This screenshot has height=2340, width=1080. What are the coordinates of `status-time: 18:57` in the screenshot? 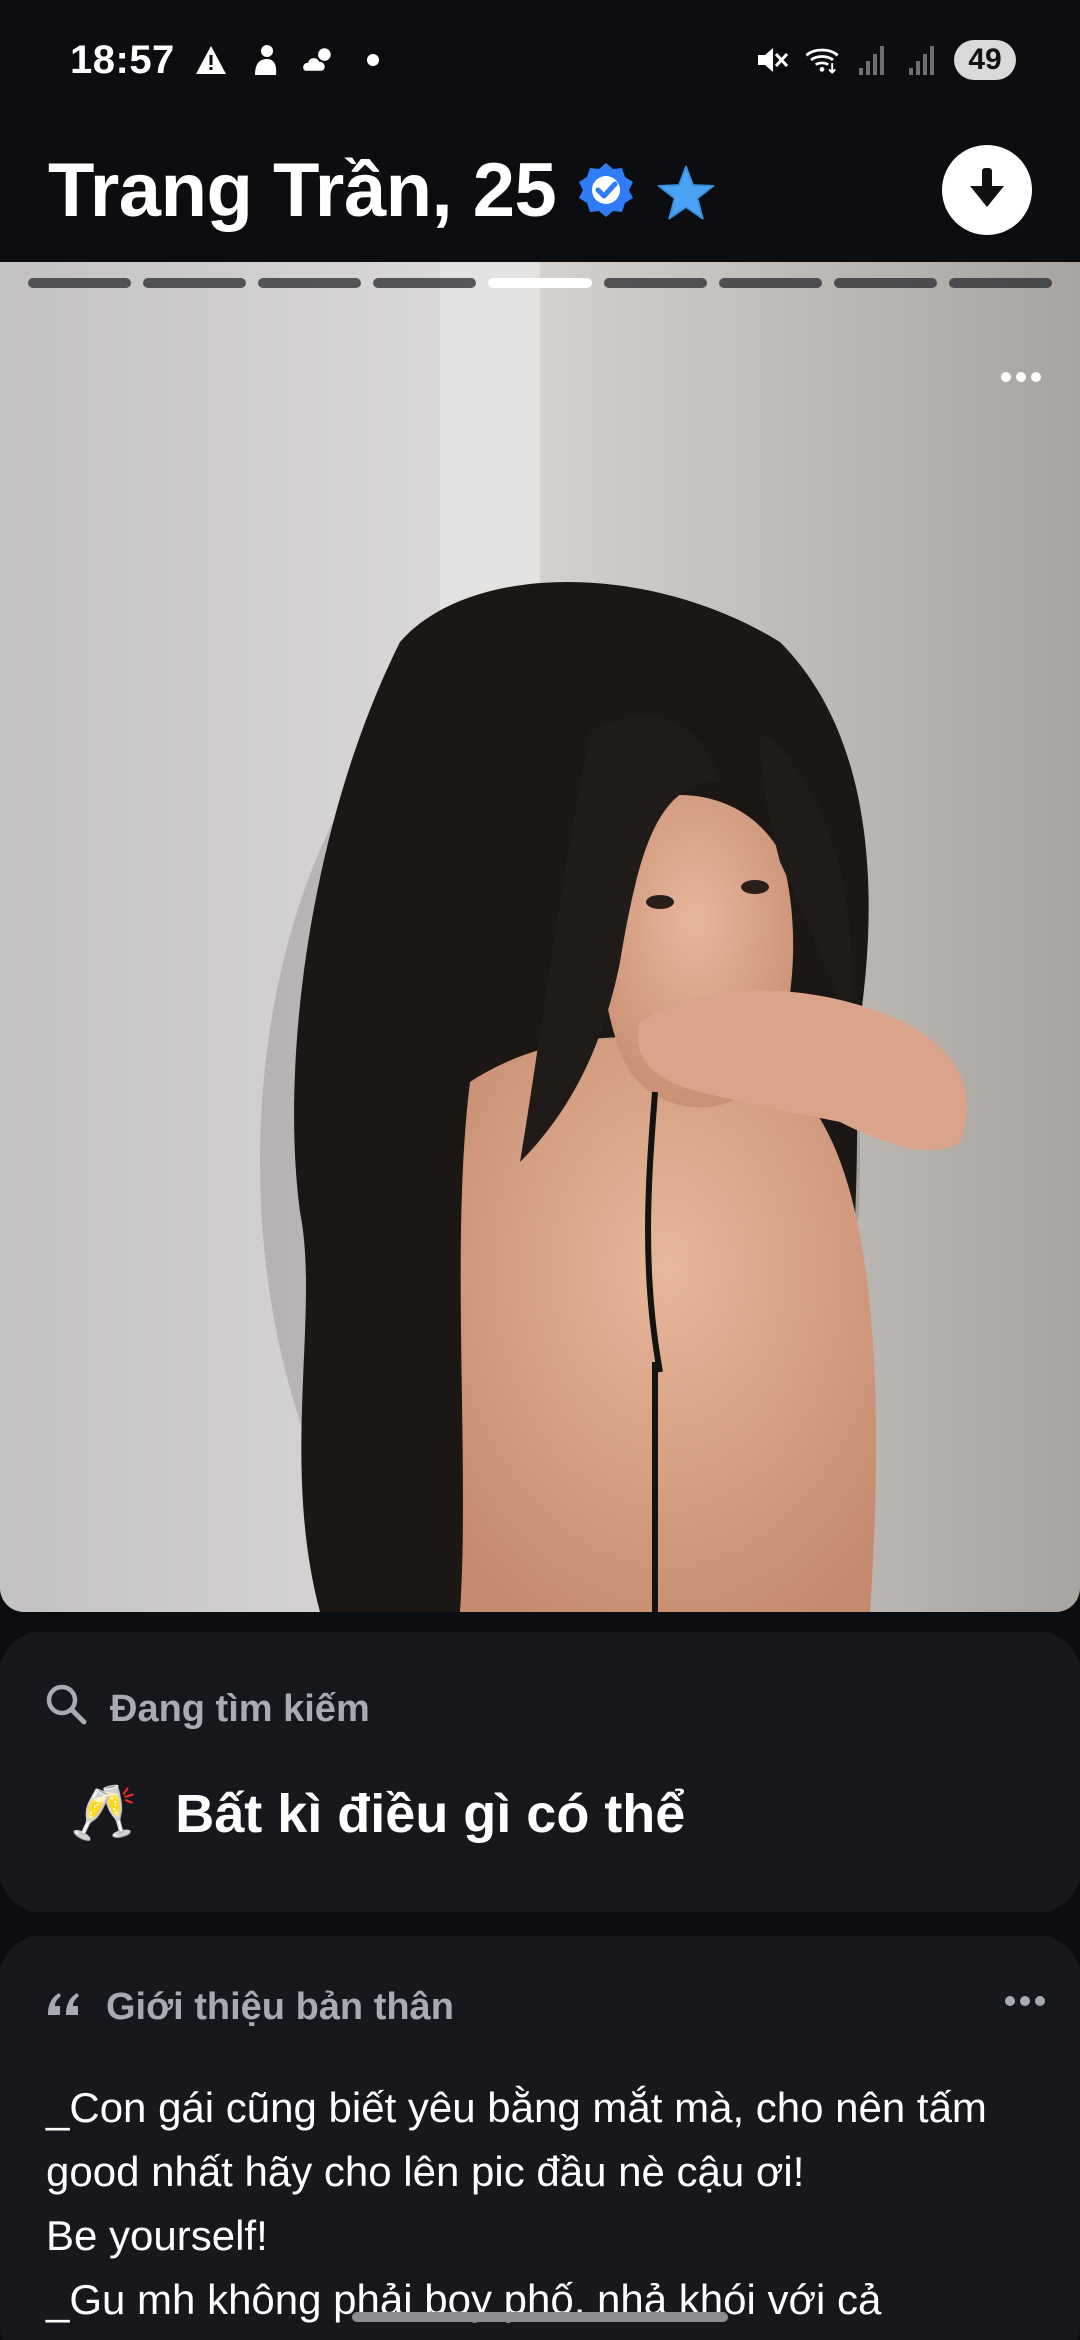 It's located at (122, 59).